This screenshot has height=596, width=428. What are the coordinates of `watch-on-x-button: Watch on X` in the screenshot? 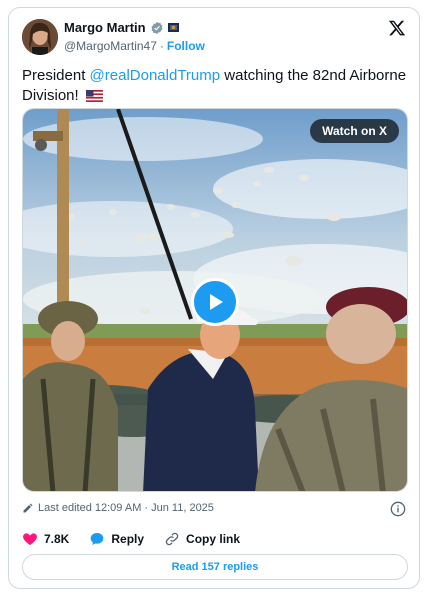 It's located at (354, 131).